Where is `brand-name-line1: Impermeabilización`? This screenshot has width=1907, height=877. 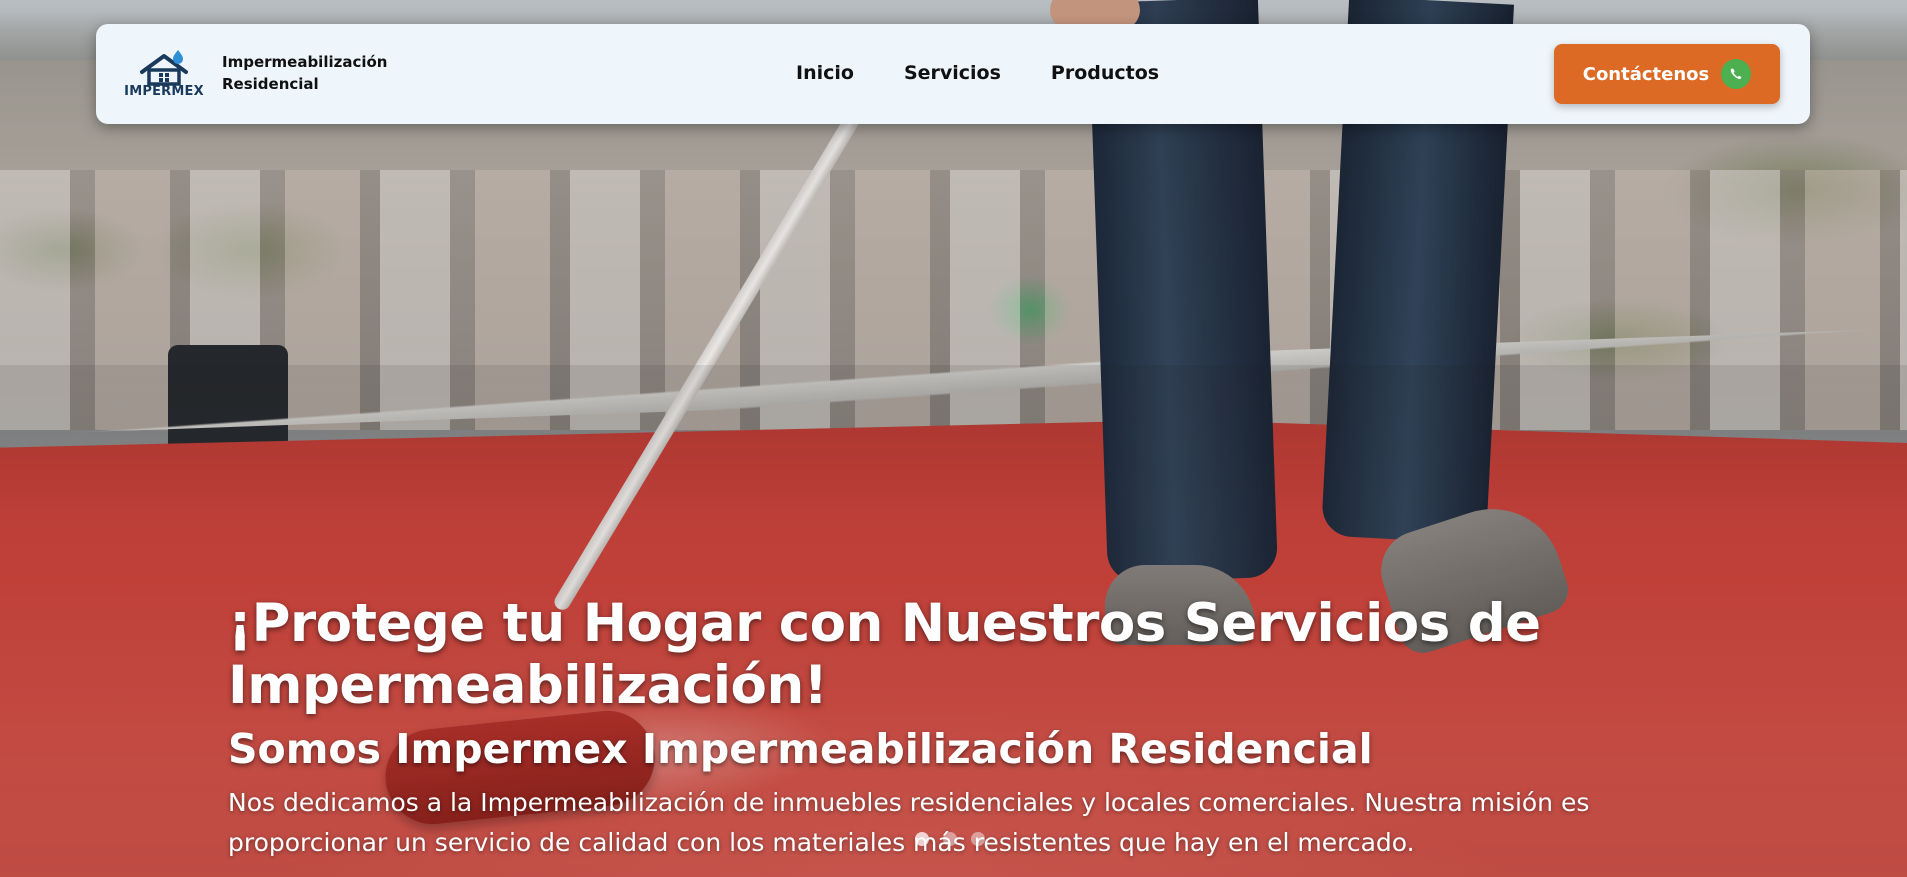 brand-name-line1: Impermeabilización is located at coordinates (305, 62).